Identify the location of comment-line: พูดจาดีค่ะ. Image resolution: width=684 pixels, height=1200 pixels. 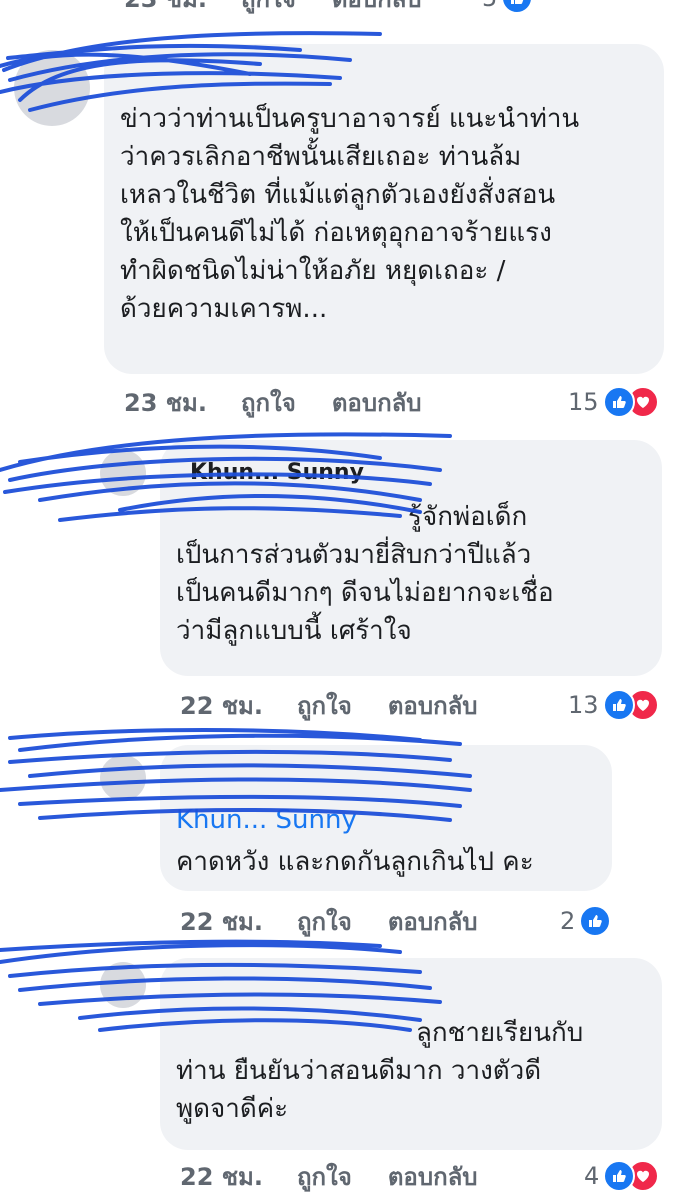
(232, 1109).